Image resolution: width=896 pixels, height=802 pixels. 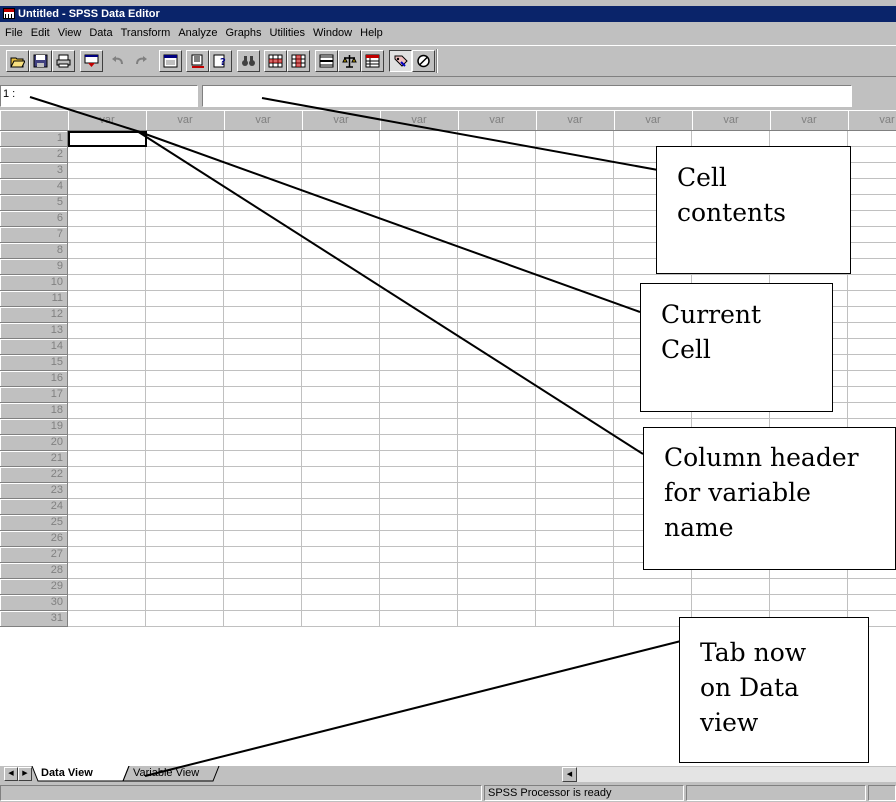 What do you see at coordinates (118, 61) in the screenshot?
I see `undo-button` at bounding box center [118, 61].